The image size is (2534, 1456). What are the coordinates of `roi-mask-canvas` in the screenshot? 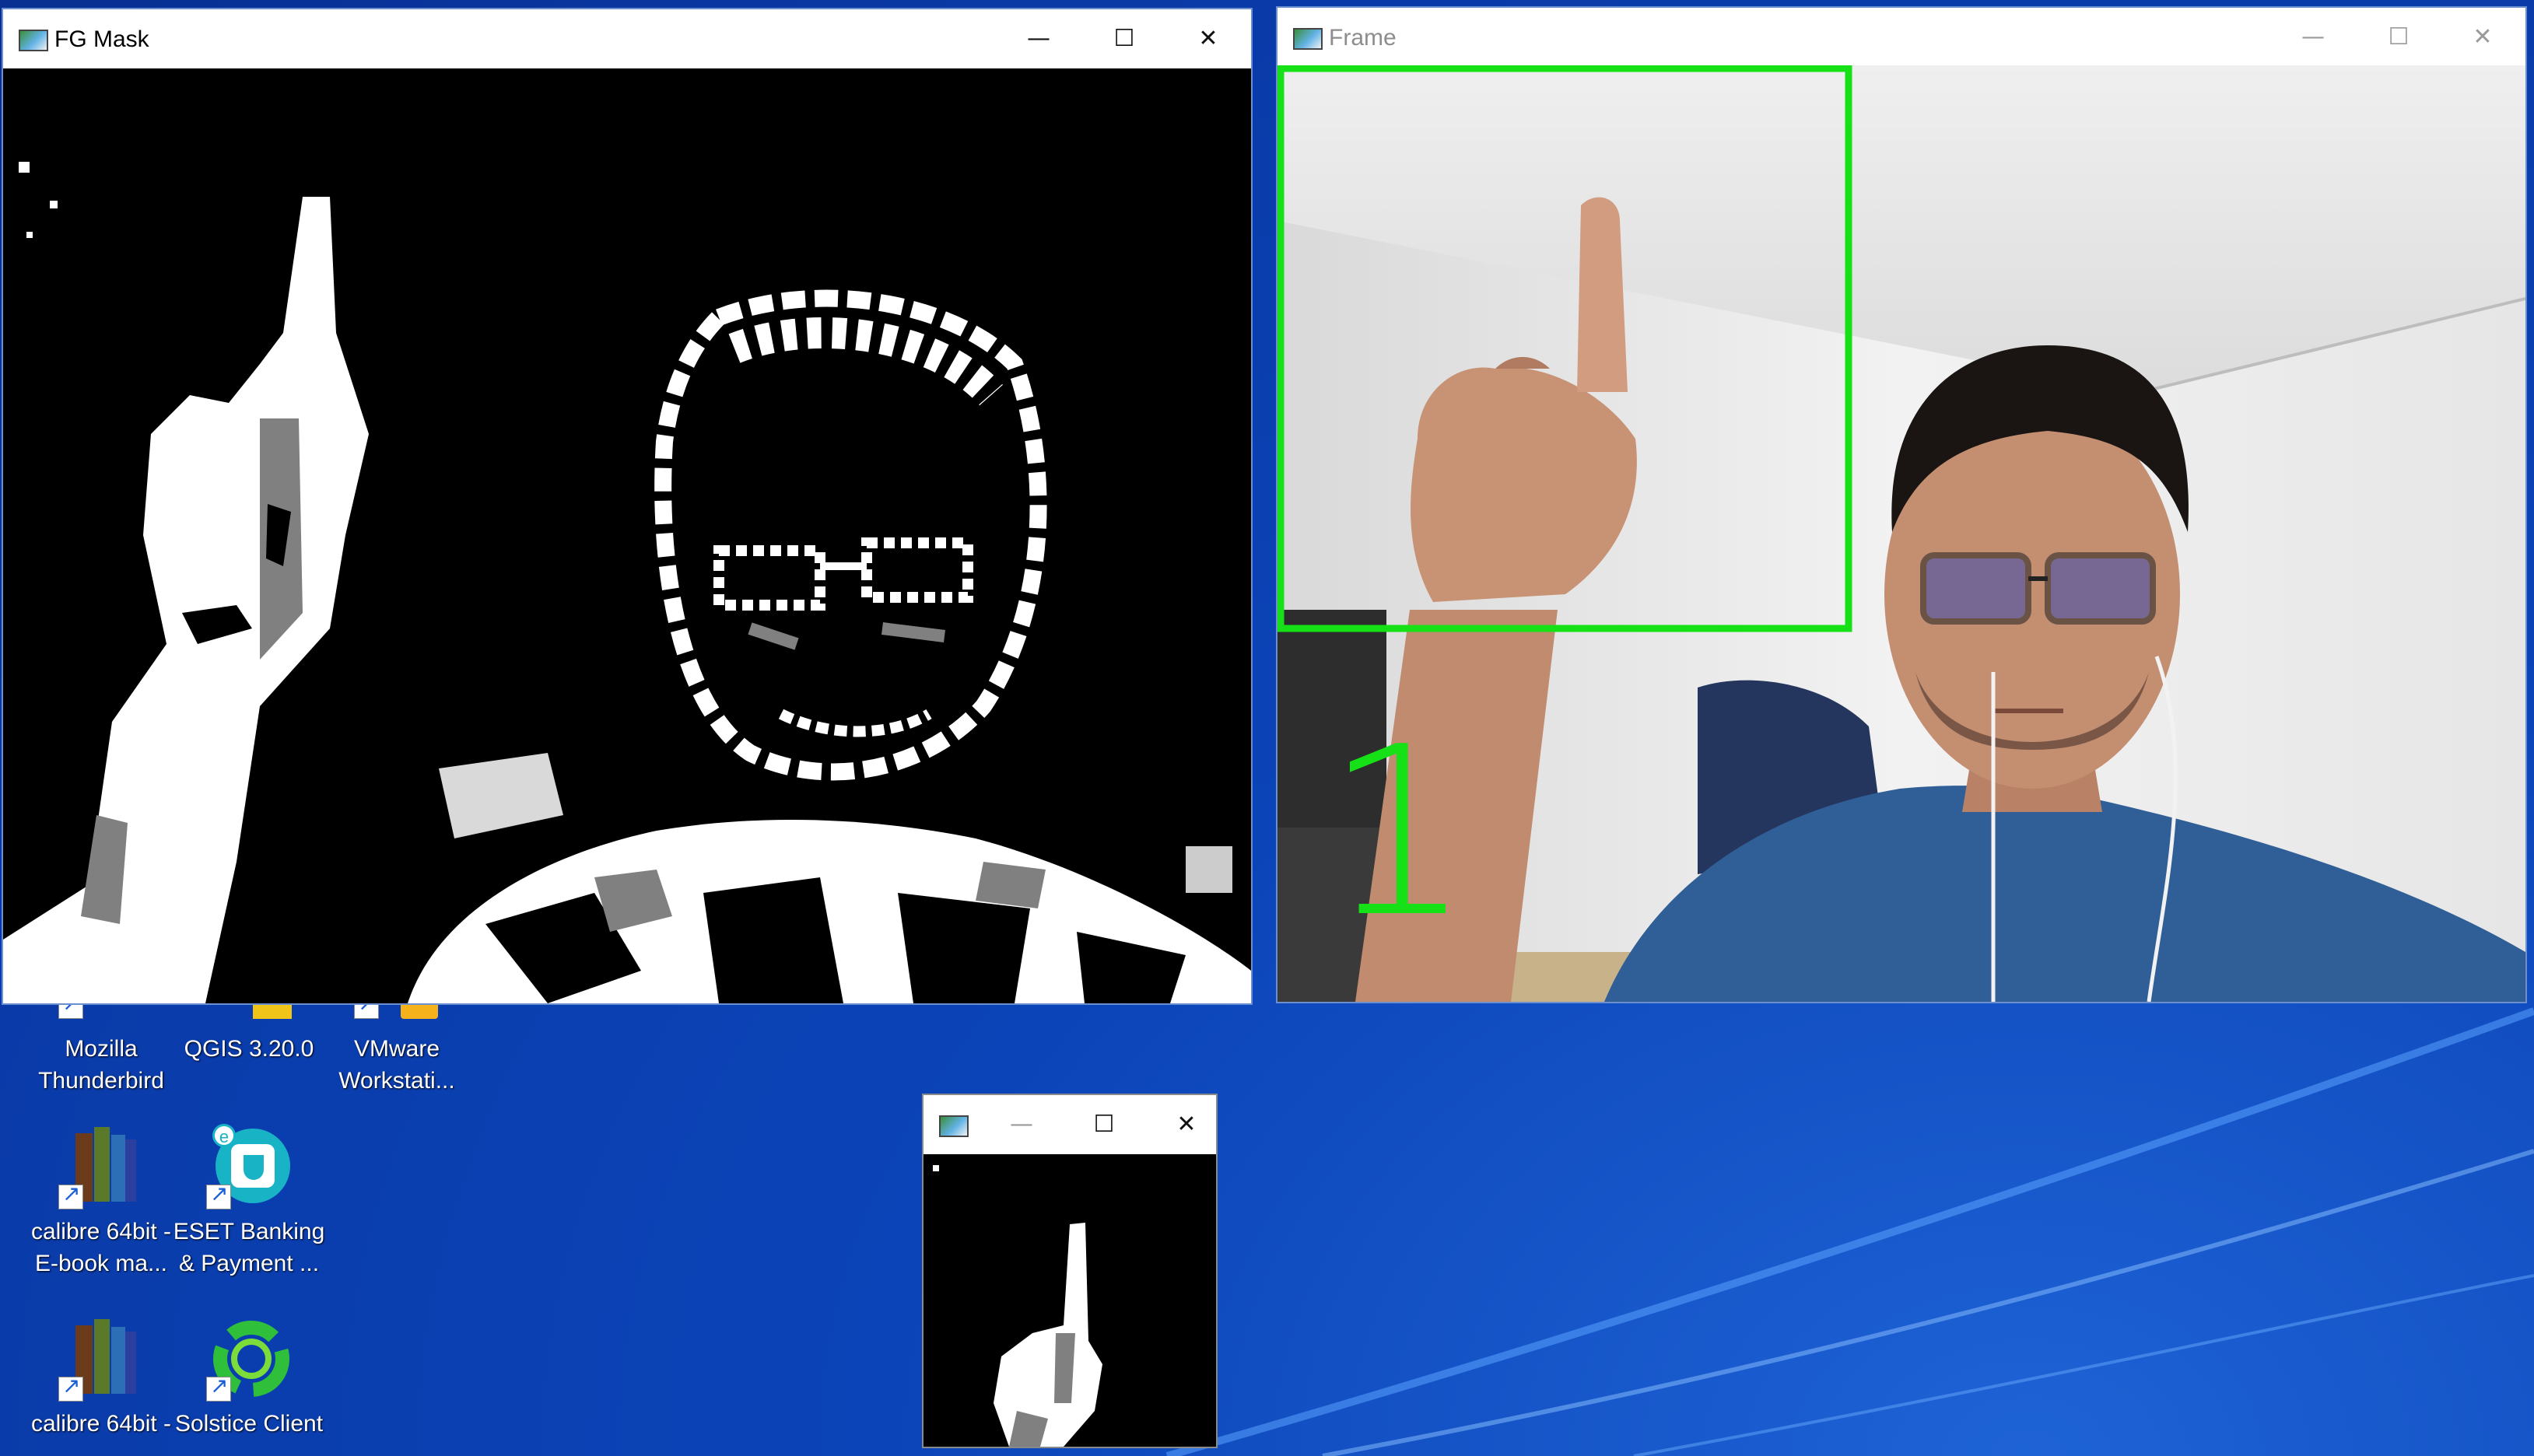 It's located at (1070, 1300).